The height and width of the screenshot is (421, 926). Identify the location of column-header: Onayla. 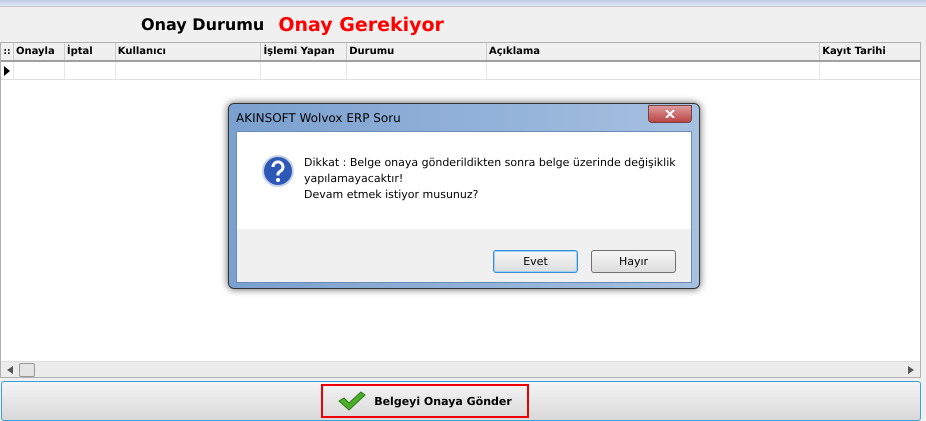
(38, 51).